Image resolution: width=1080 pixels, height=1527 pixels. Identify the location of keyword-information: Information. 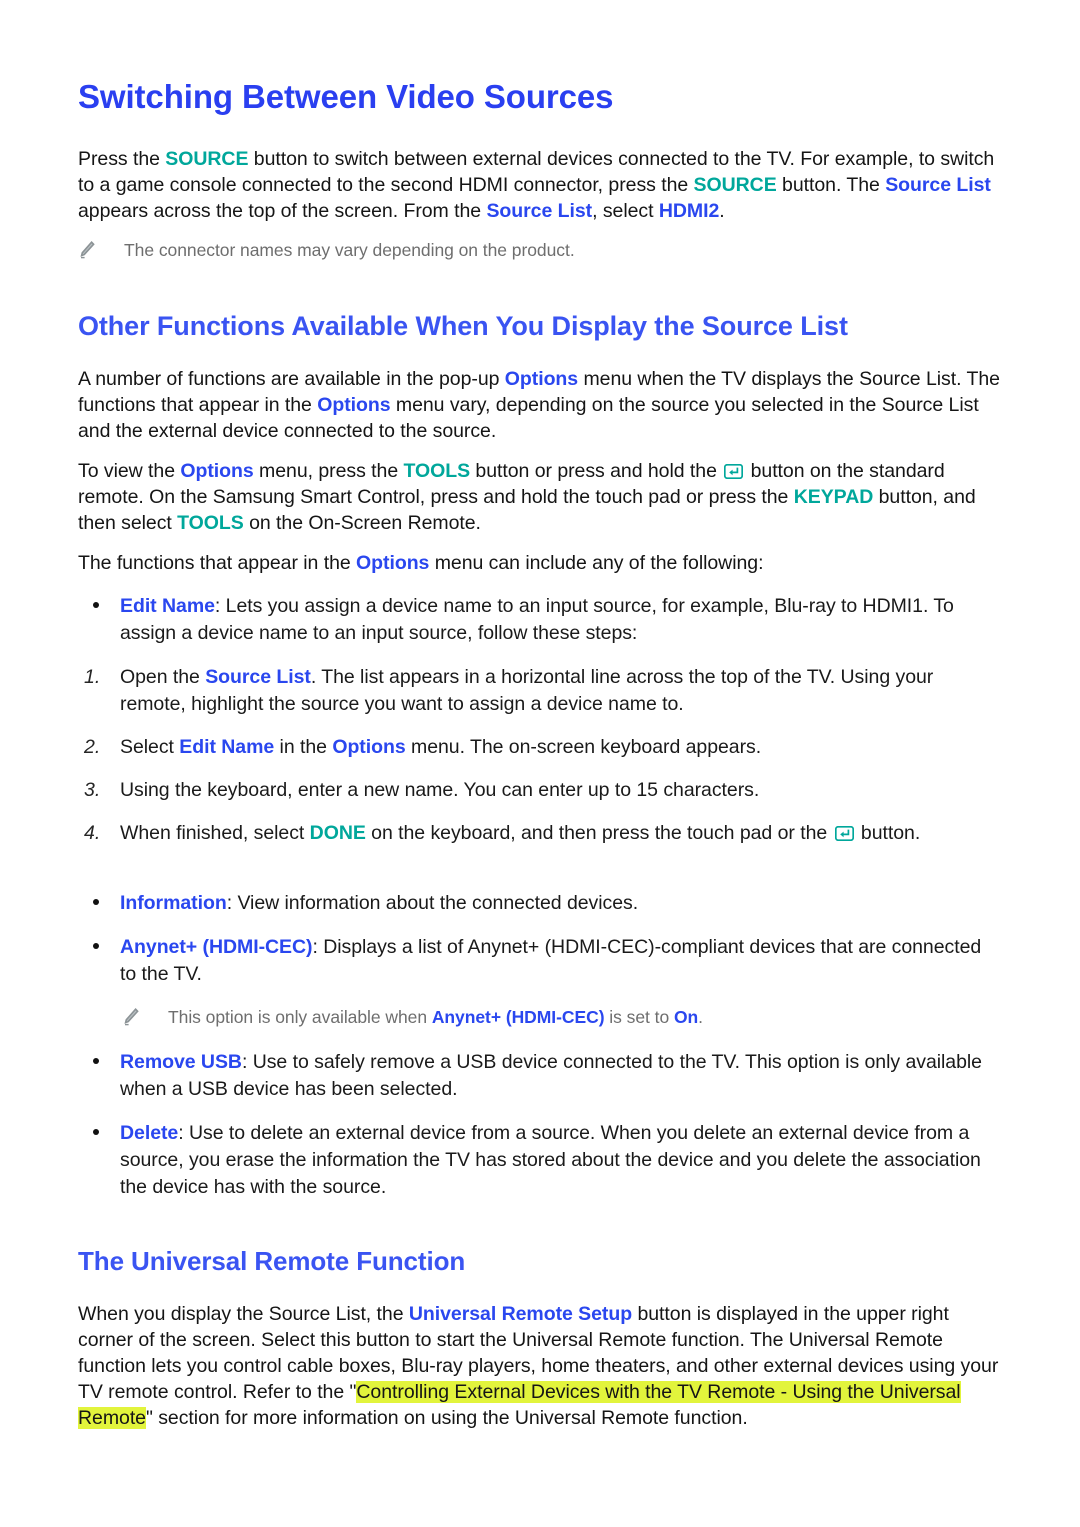
(173, 902).